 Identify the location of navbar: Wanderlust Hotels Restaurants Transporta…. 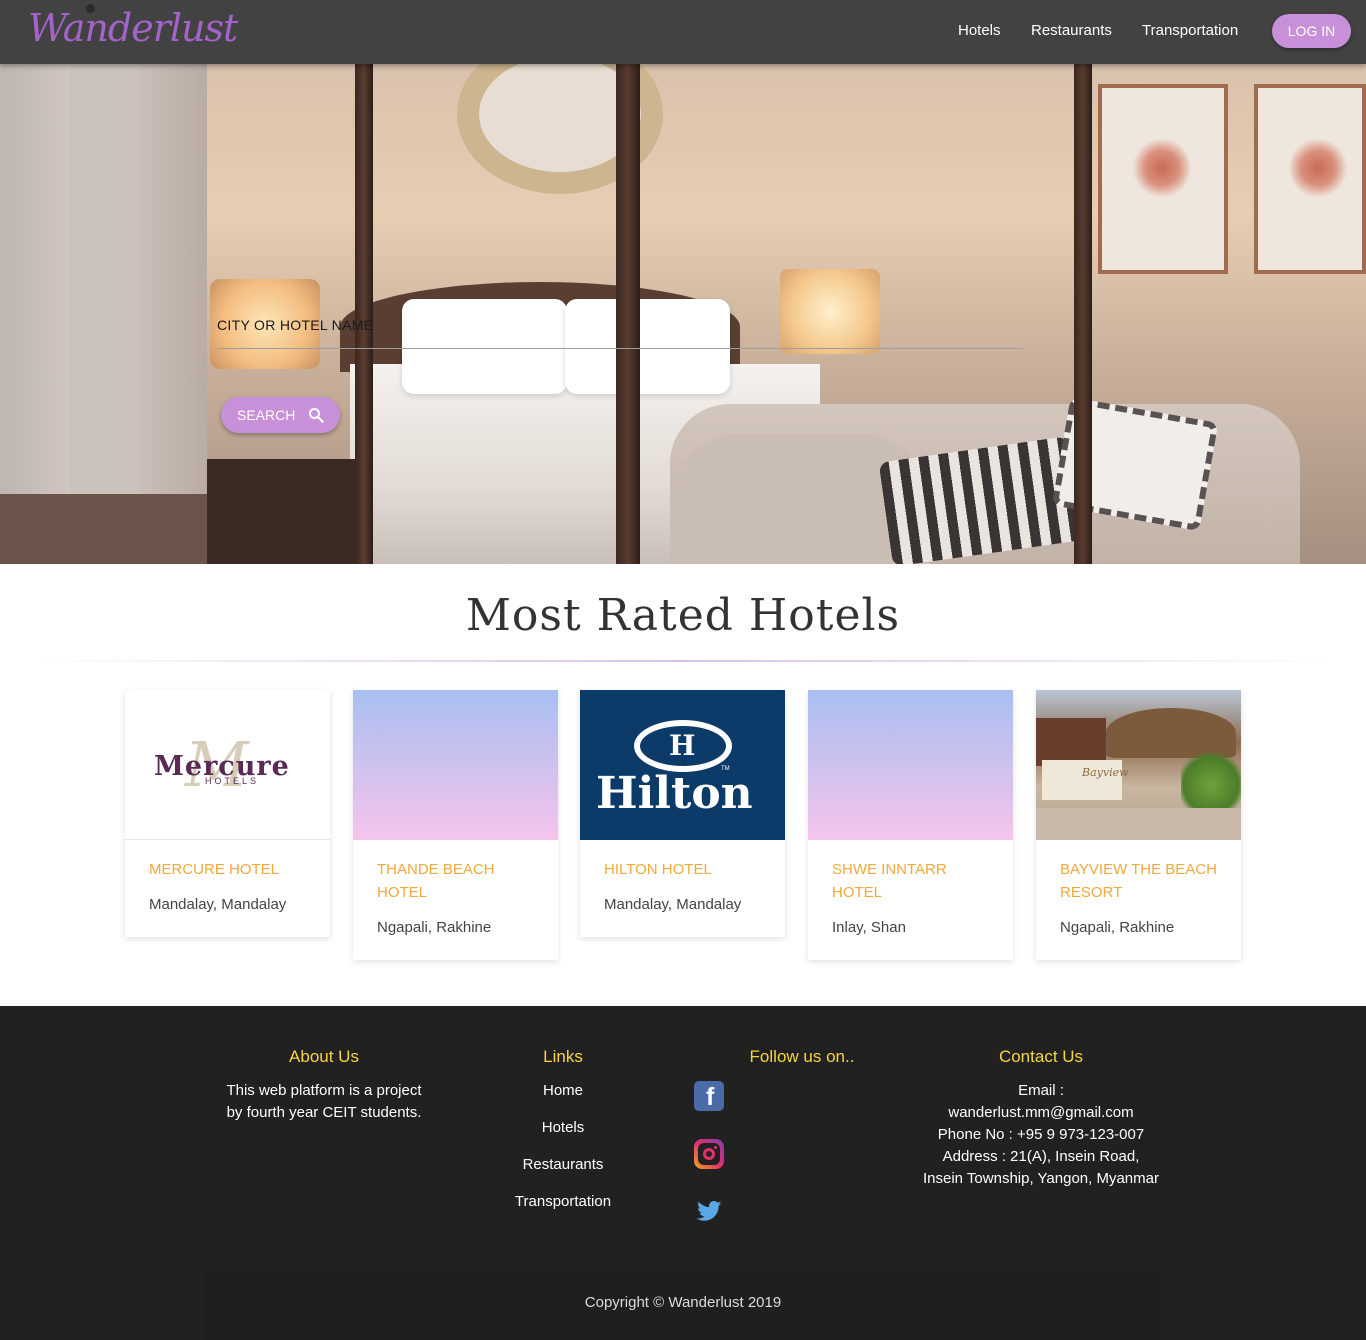
(683, 32).